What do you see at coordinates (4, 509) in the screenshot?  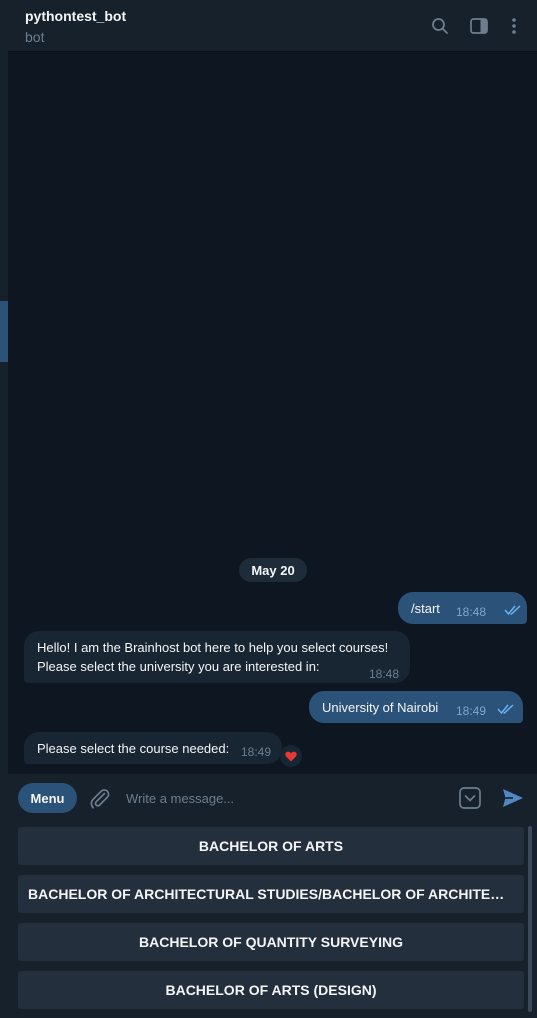 I see `chat-list-strip` at bounding box center [4, 509].